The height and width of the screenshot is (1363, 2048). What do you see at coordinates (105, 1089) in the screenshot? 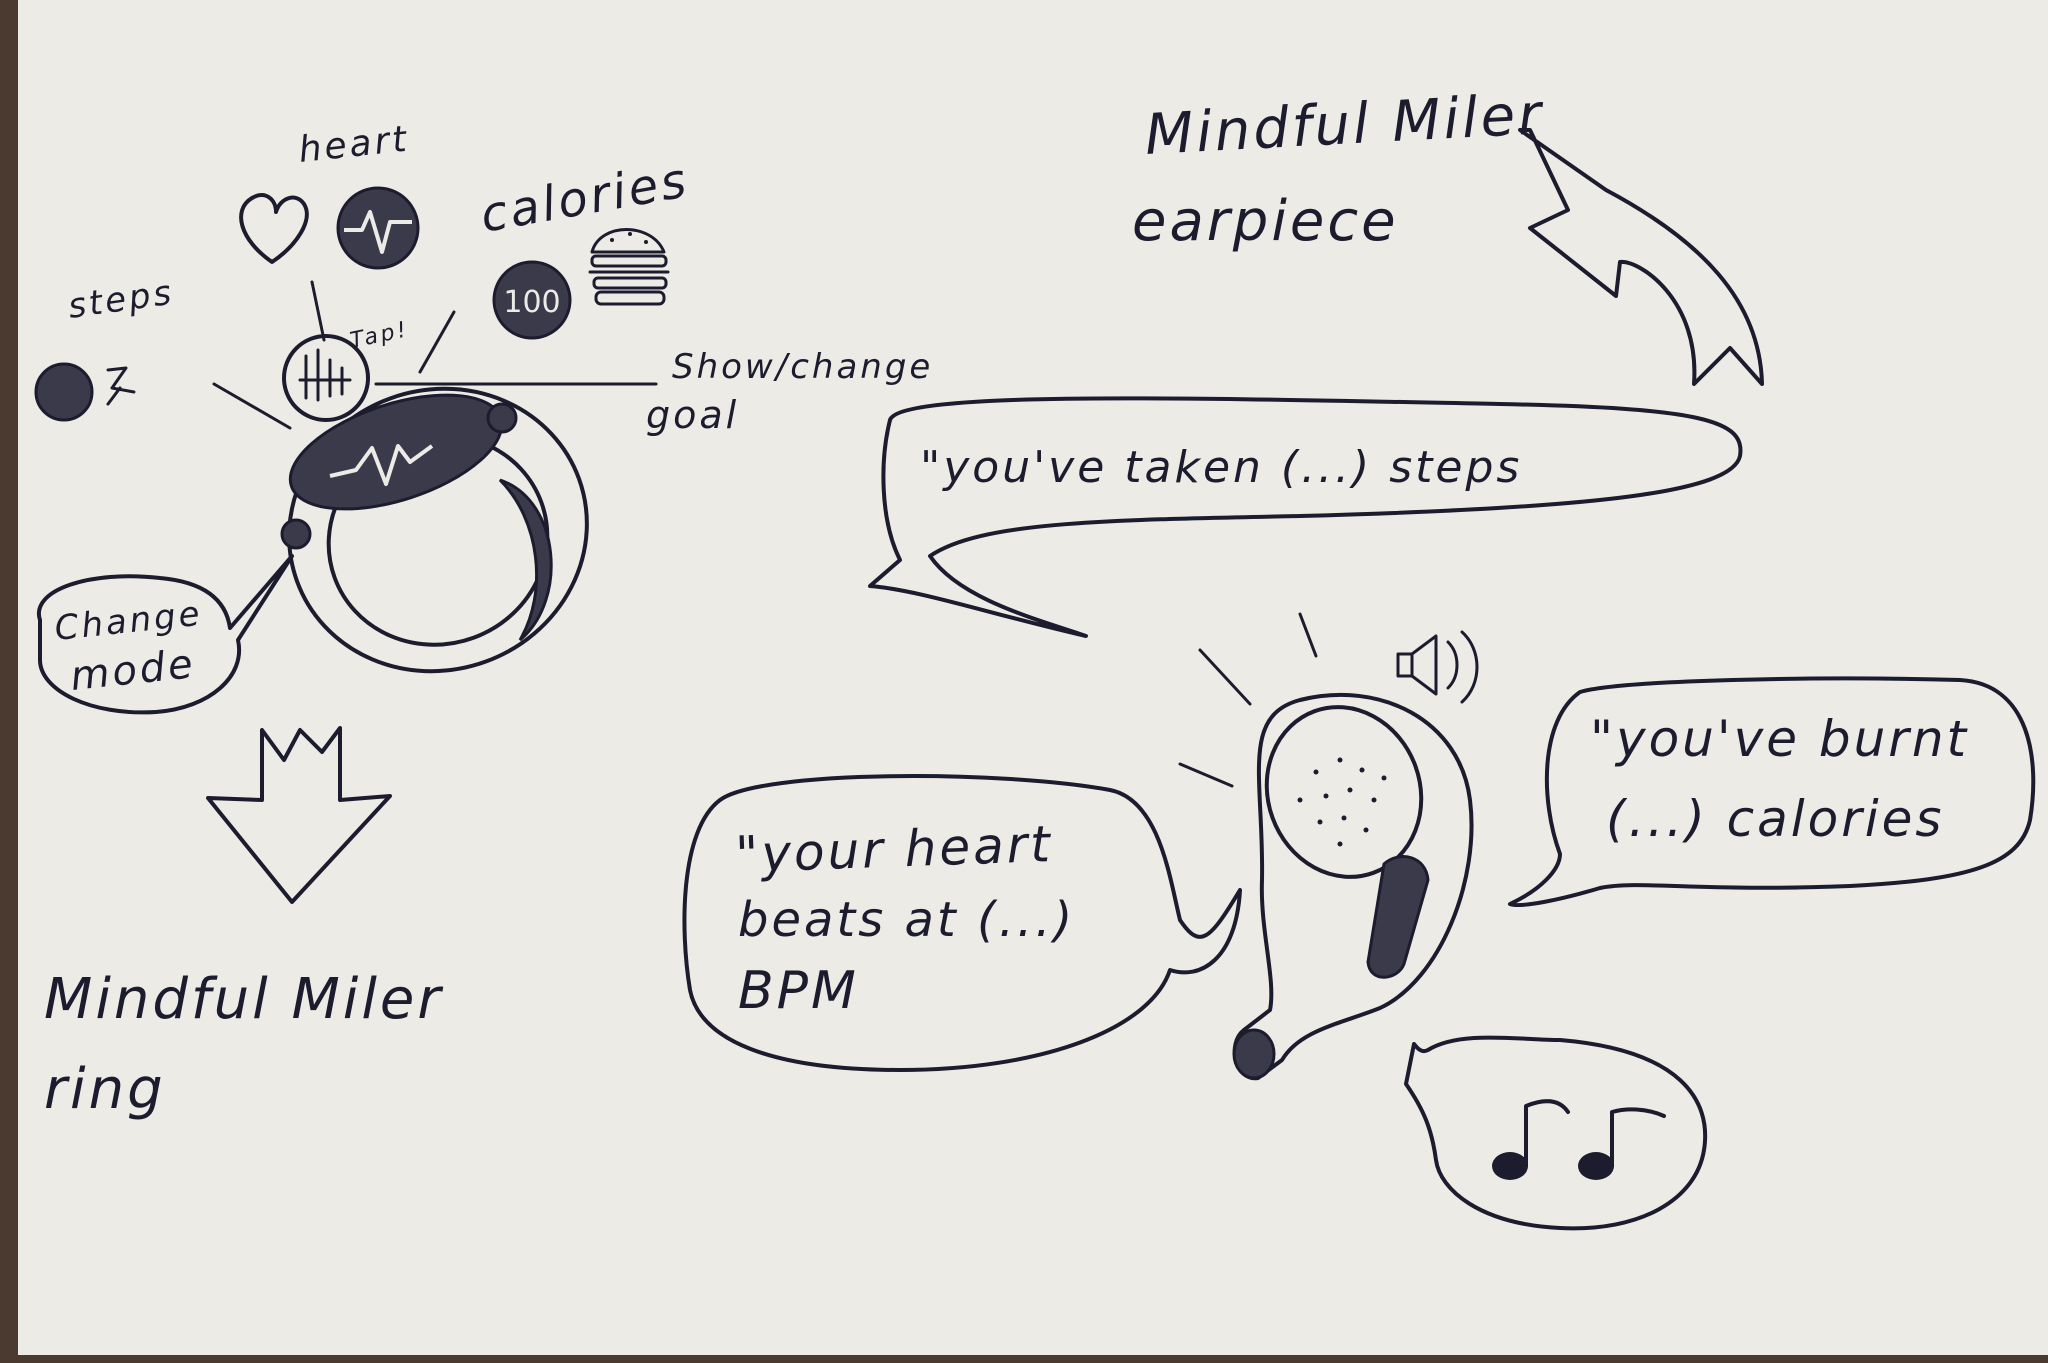
I see `ring-title-line2: ring` at bounding box center [105, 1089].